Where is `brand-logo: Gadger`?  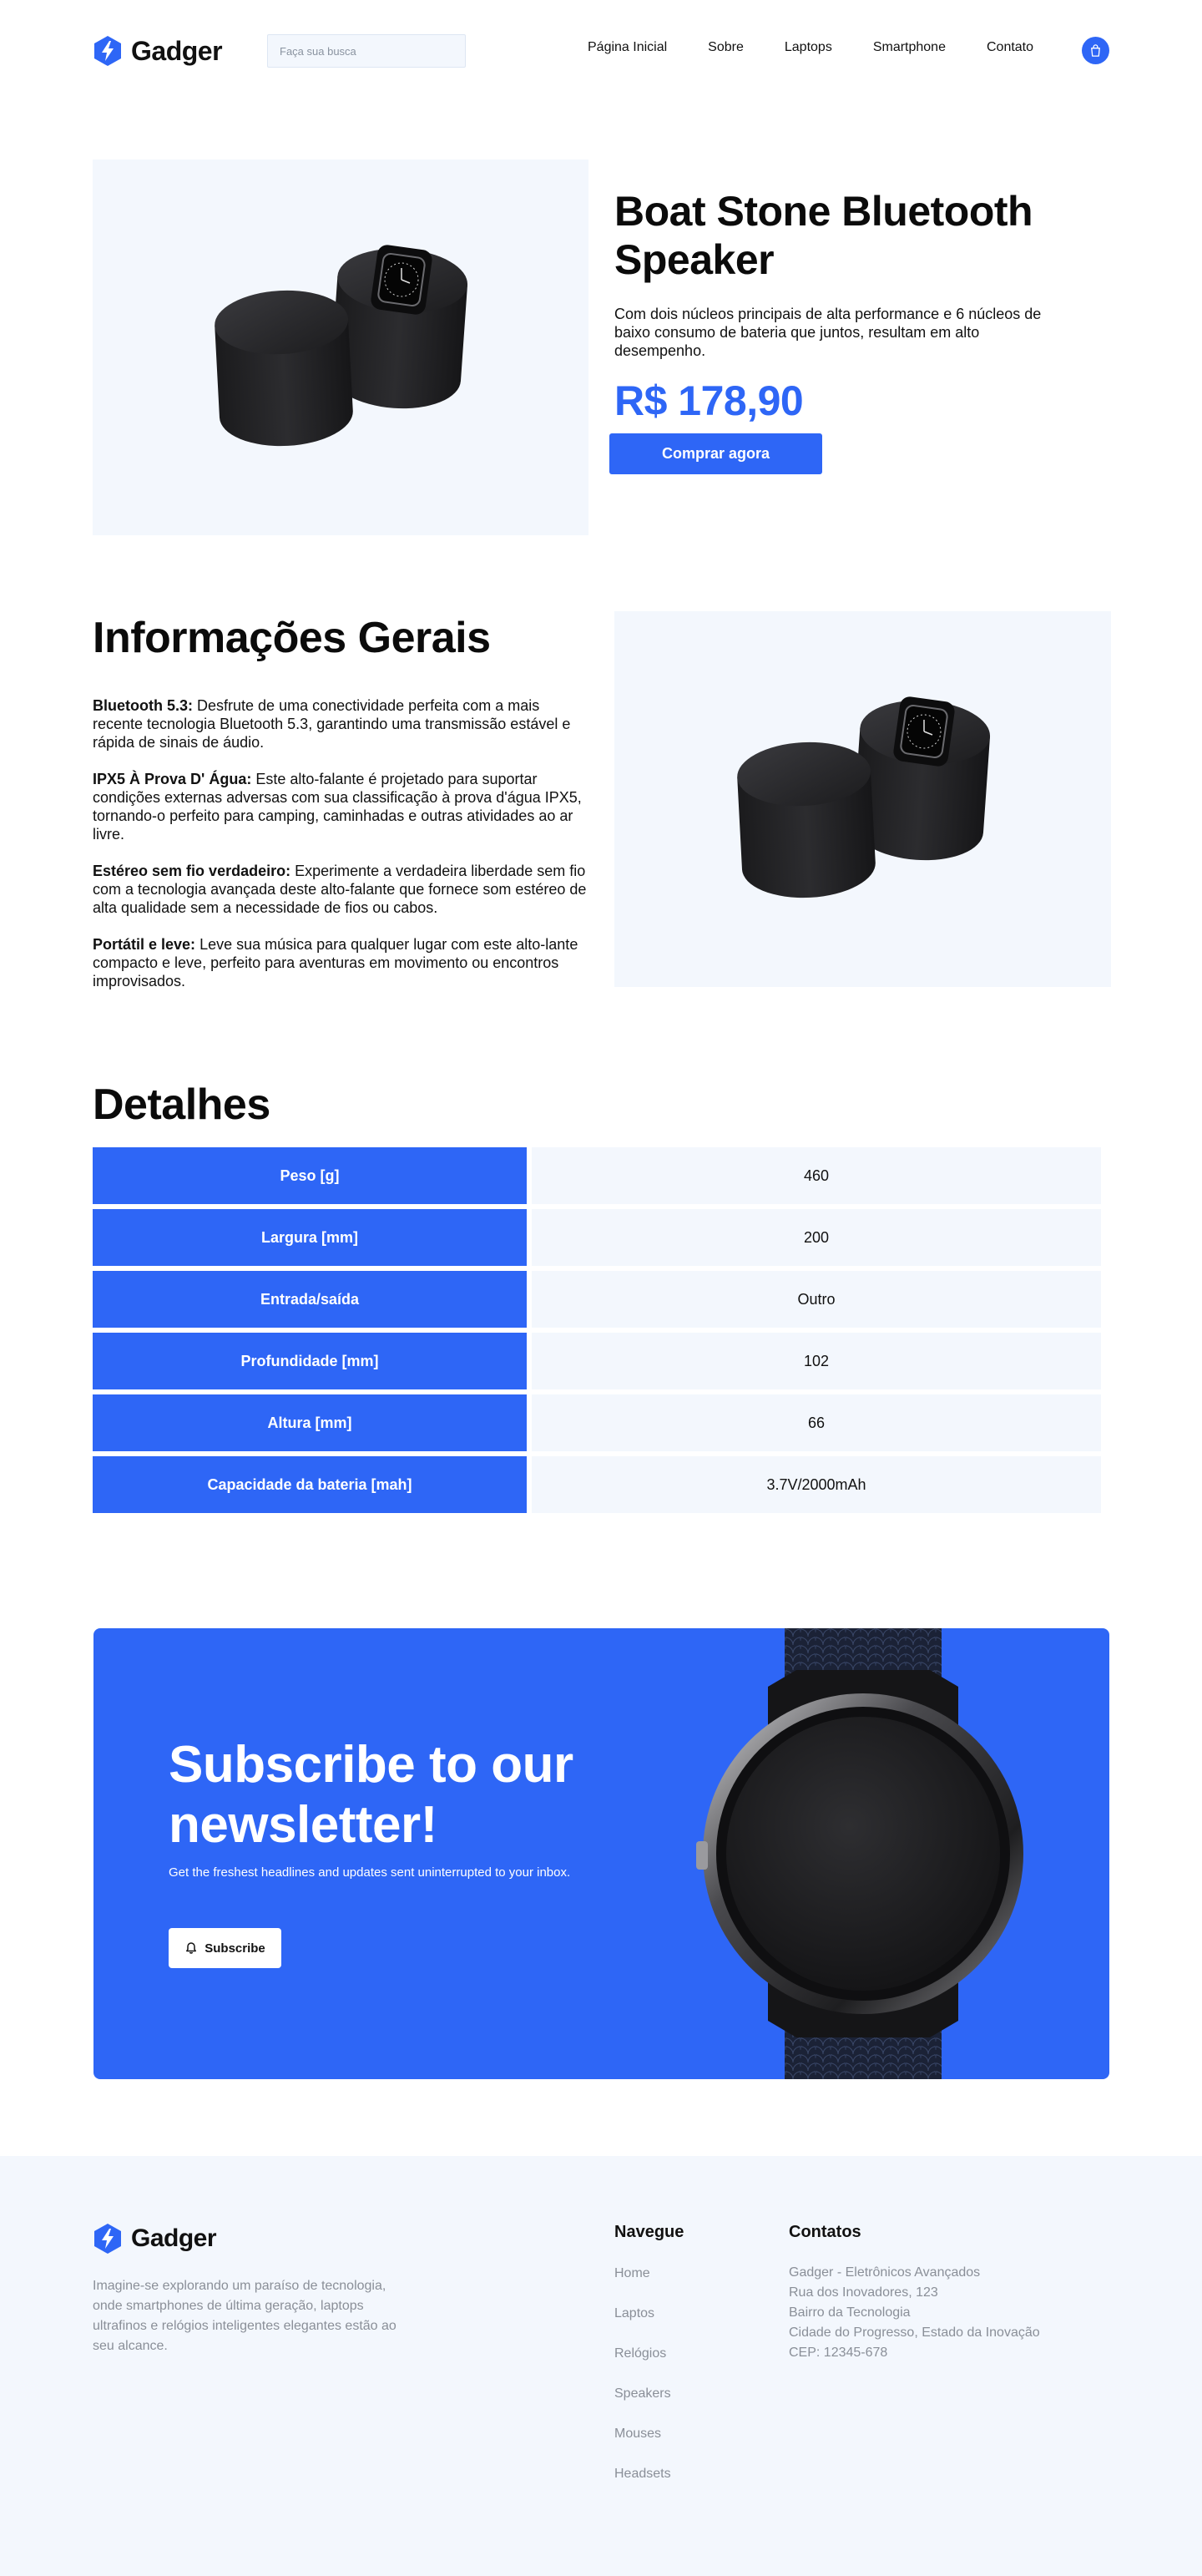 brand-logo: Gadger is located at coordinates (158, 51).